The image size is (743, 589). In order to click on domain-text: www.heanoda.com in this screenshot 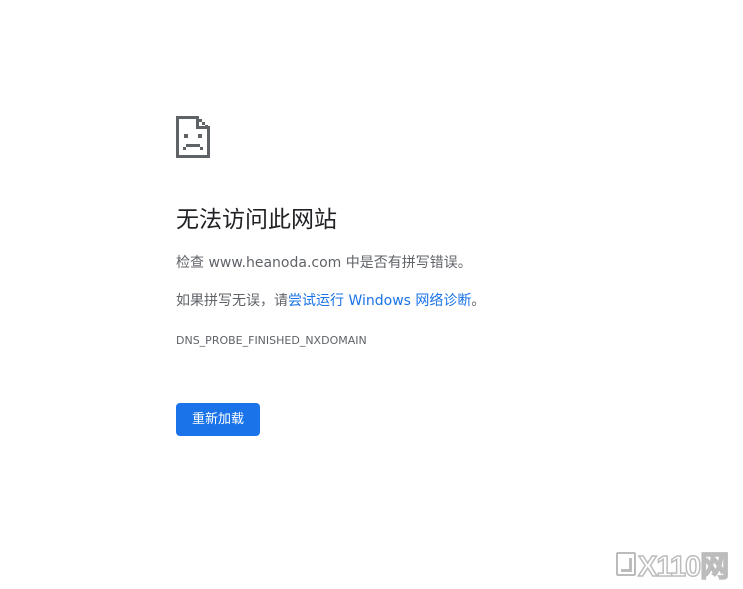, I will do `click(275, 263)`.